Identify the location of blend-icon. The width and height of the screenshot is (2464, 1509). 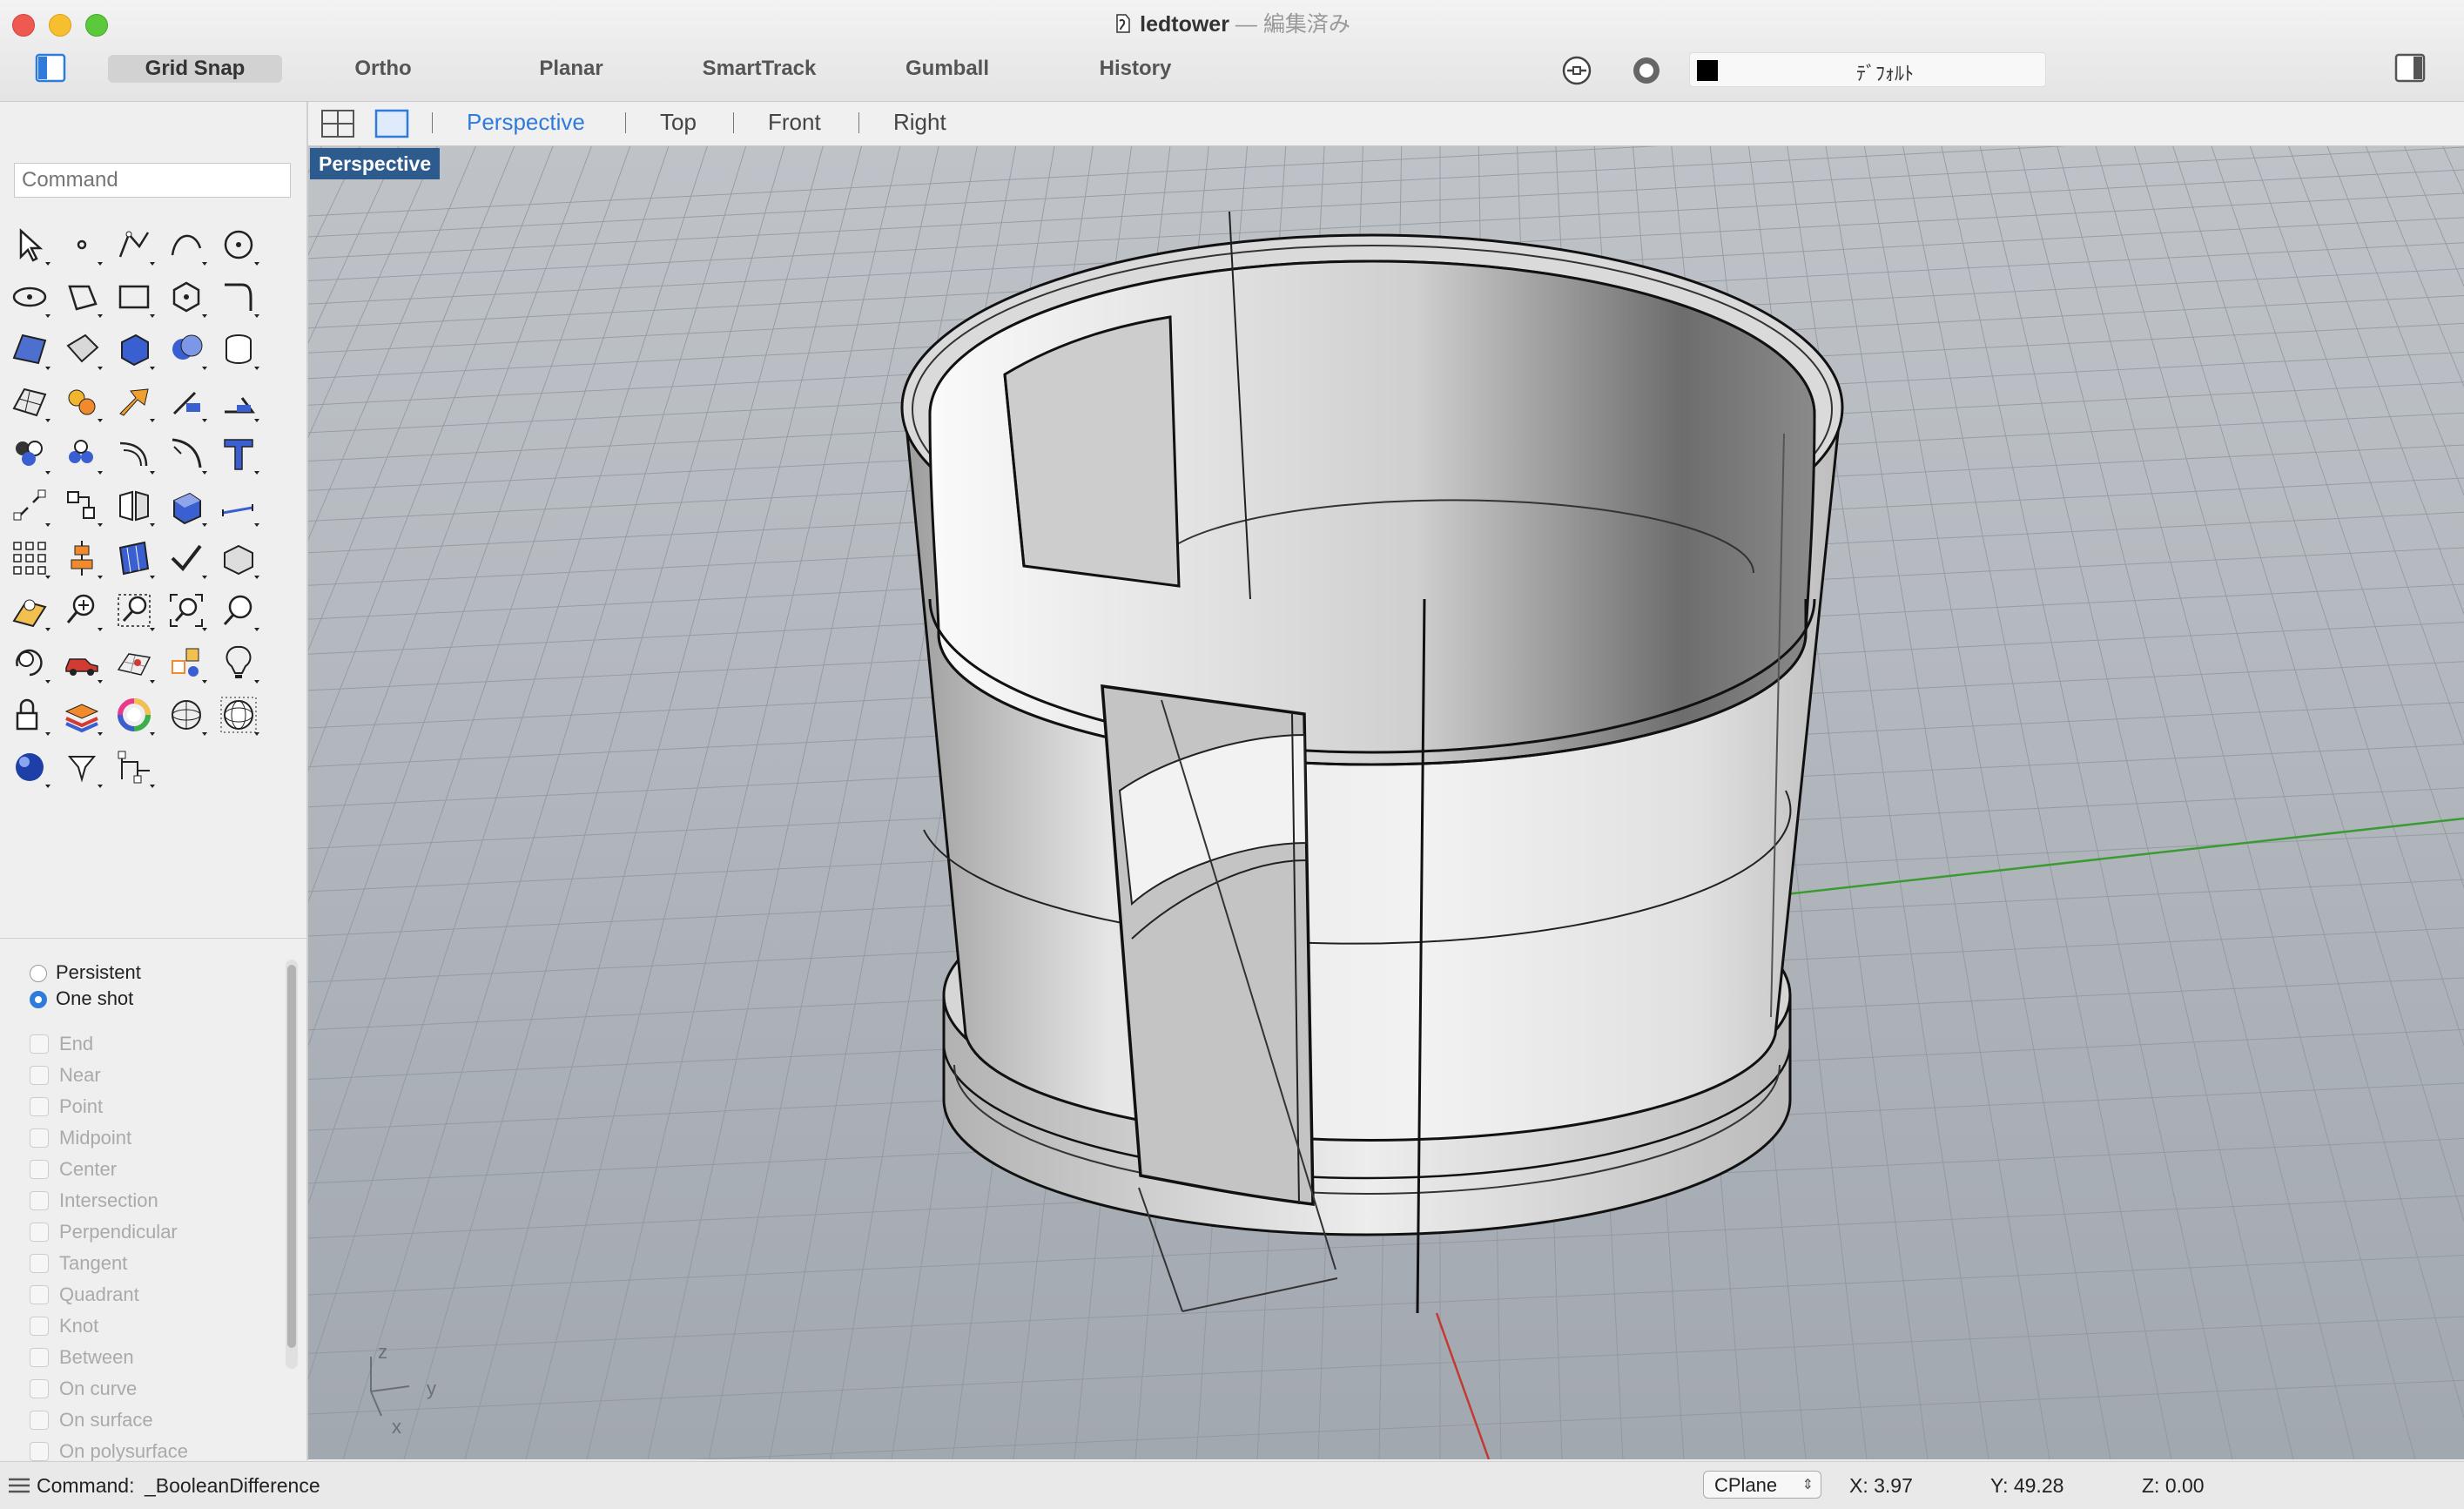
(187, 453).